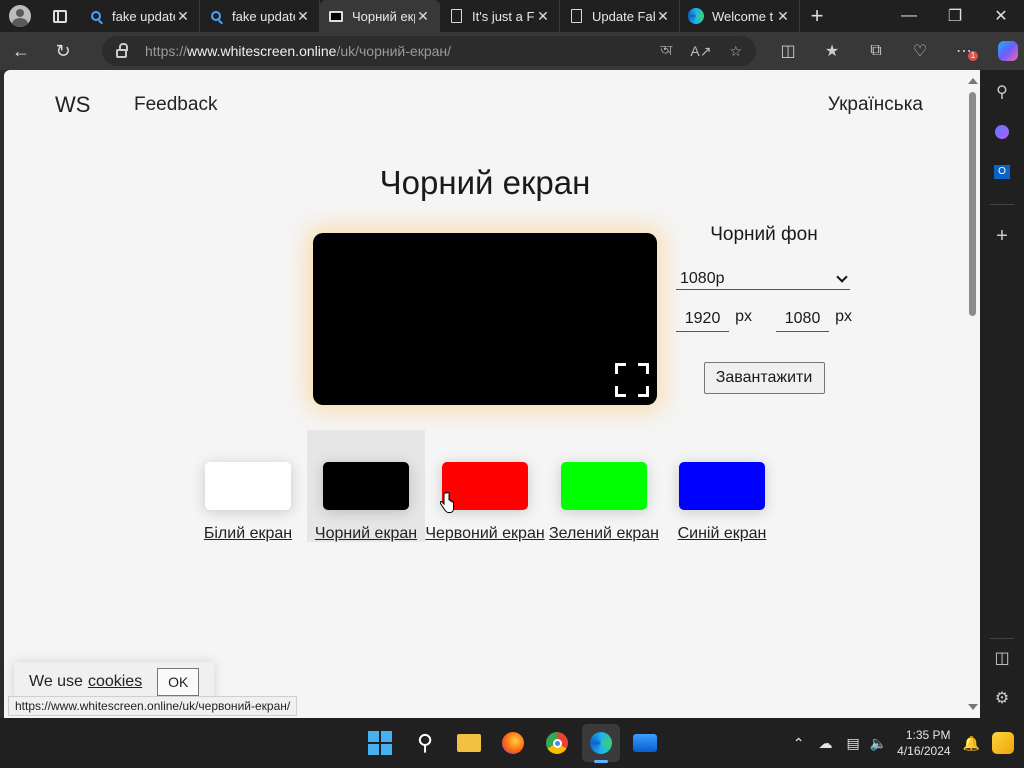  I want to click on show-hidden-icons: ⌃, so click(799, 743).